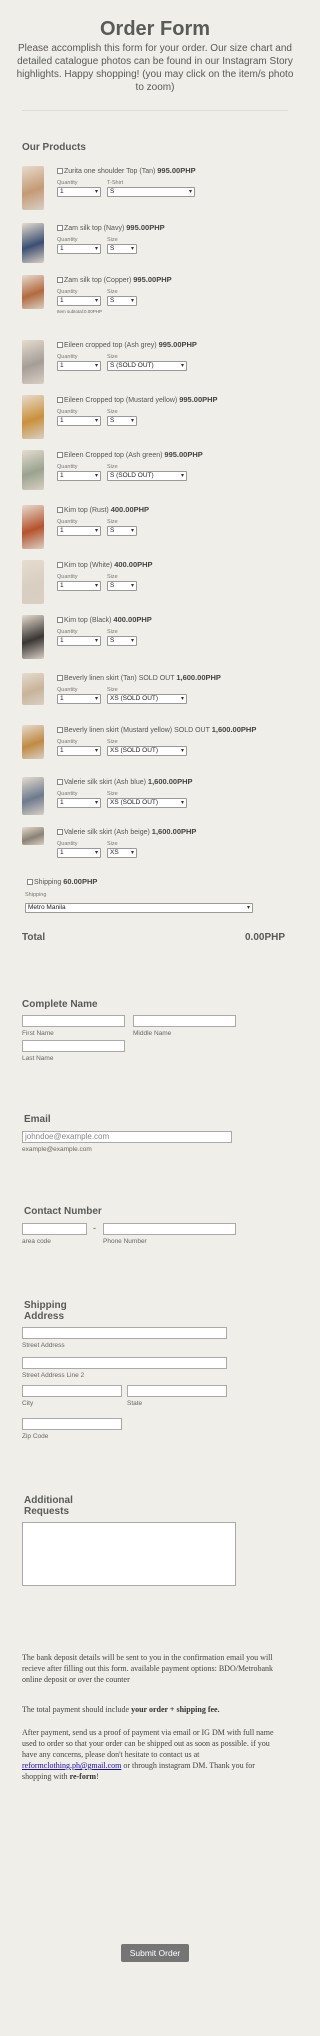  I want to click on contact-email-link: reformclothing.ph@gmail.com, so click(71, 1765).